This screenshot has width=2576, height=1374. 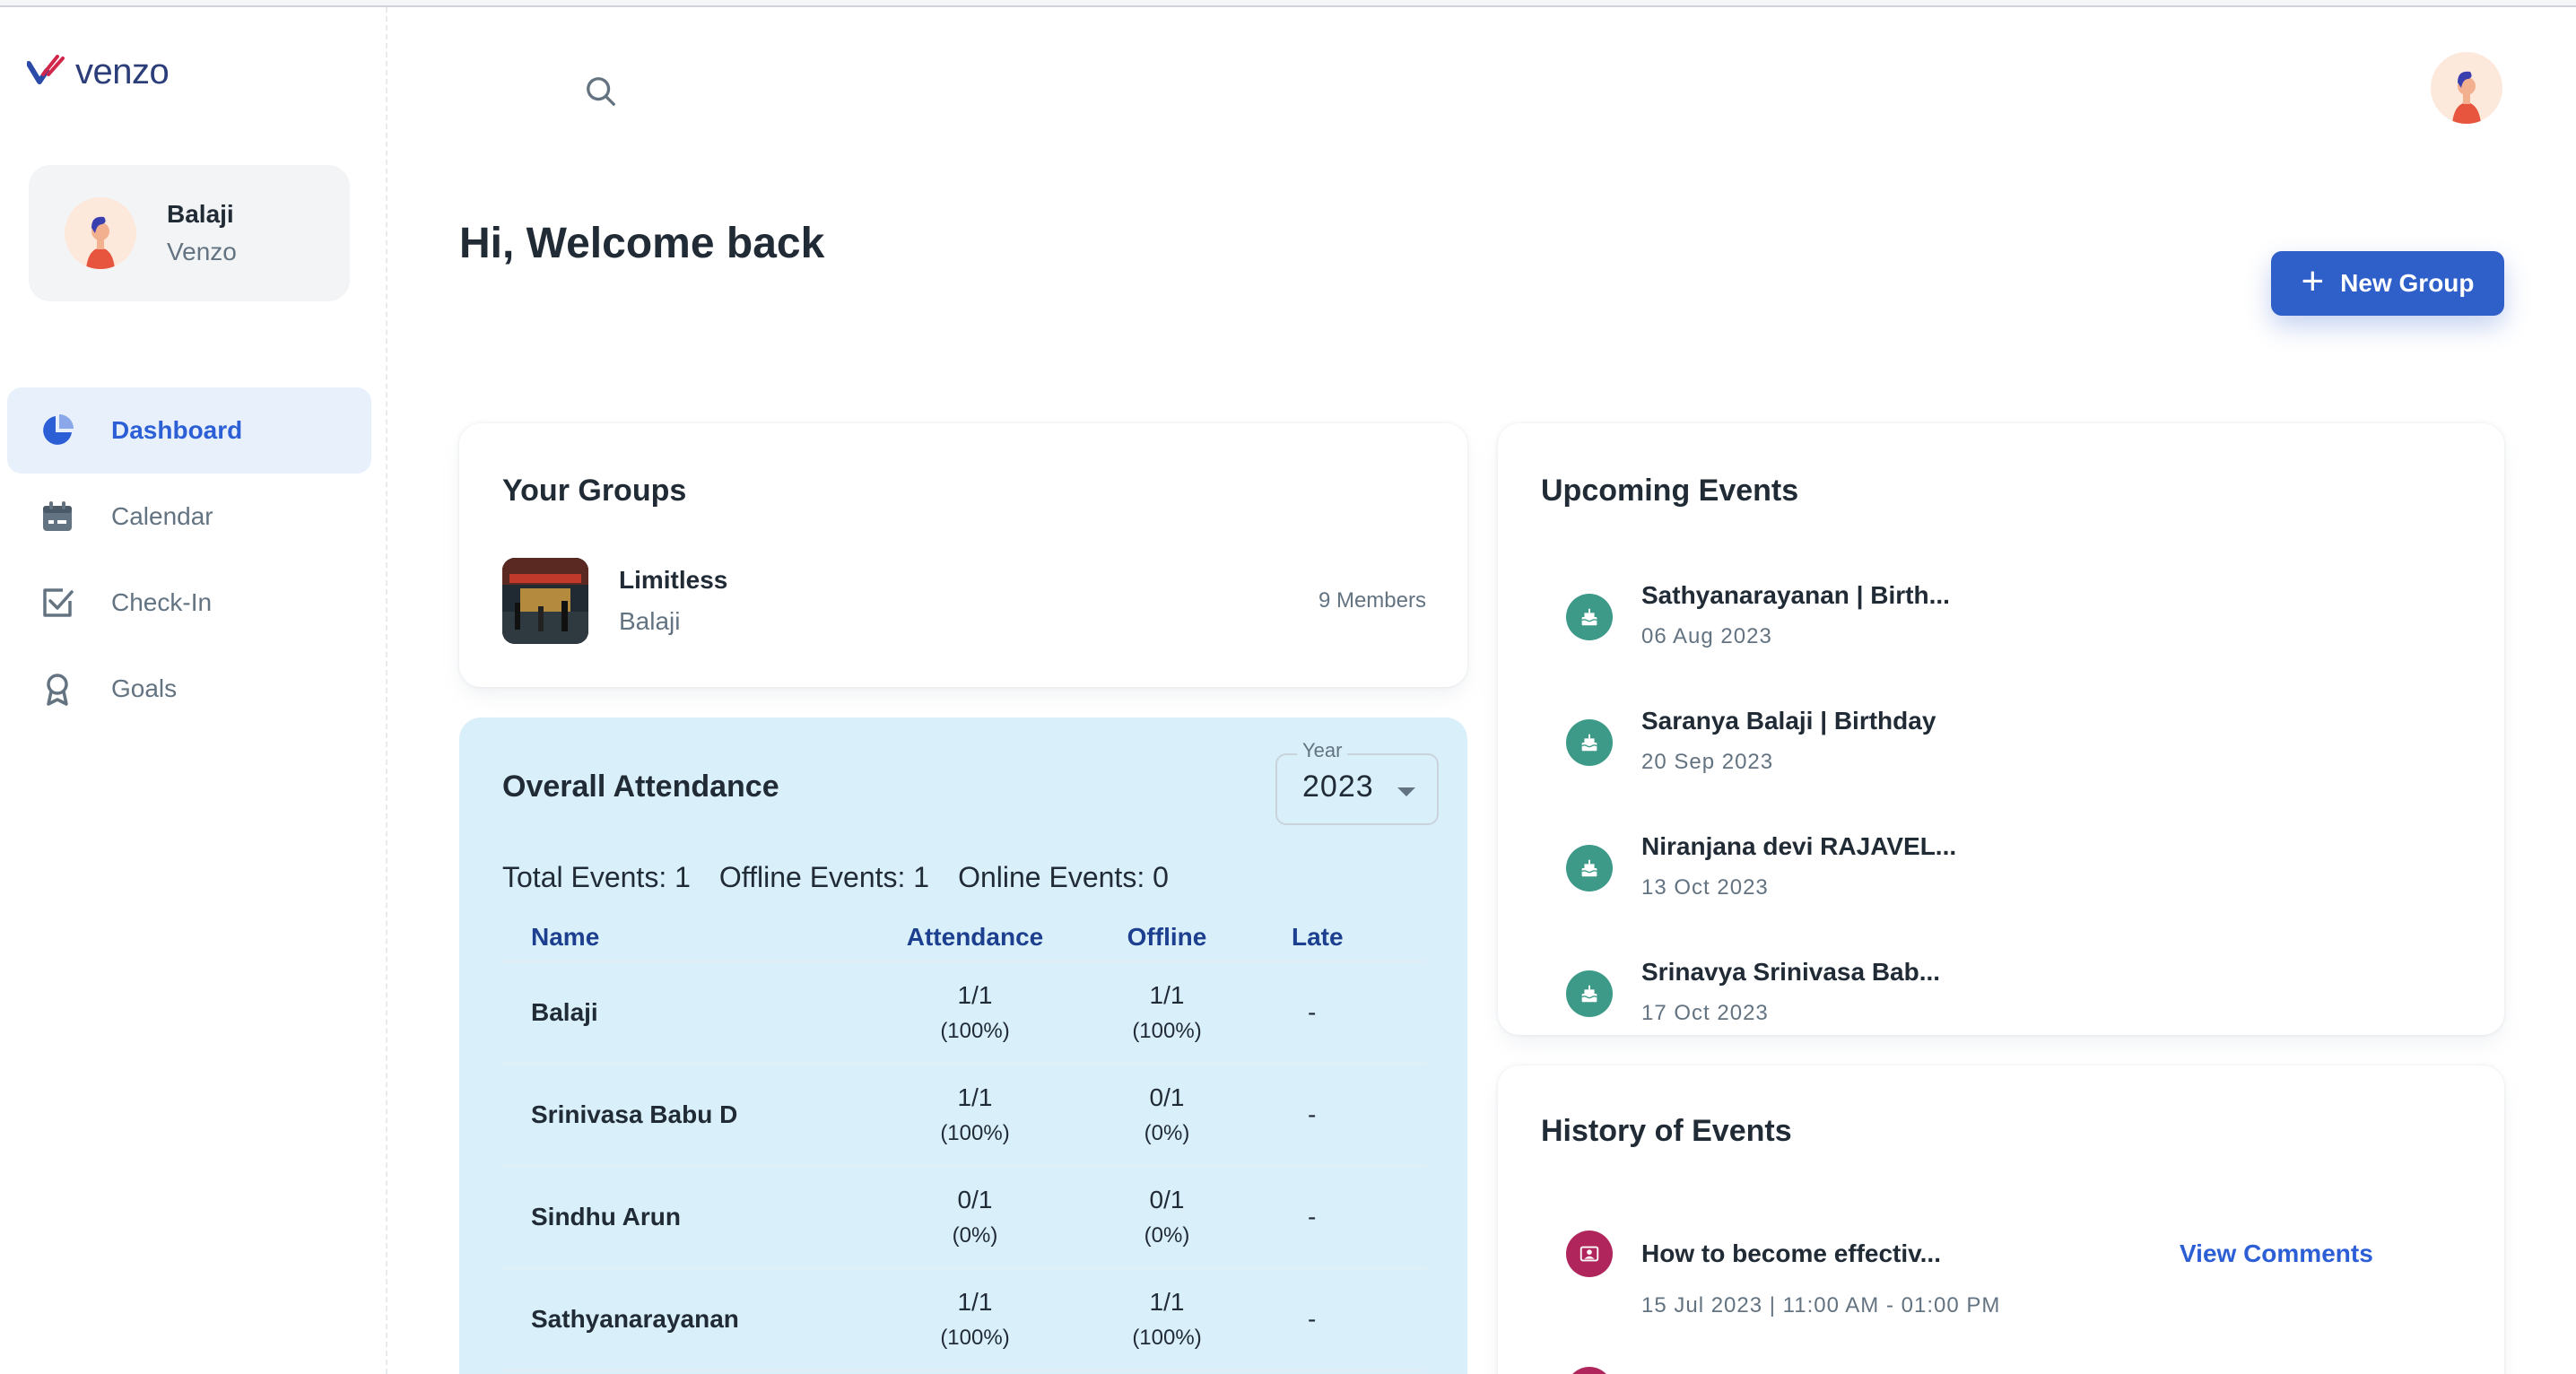 I want to click on year-select-value: 2023, so click(x=1338, y=787).